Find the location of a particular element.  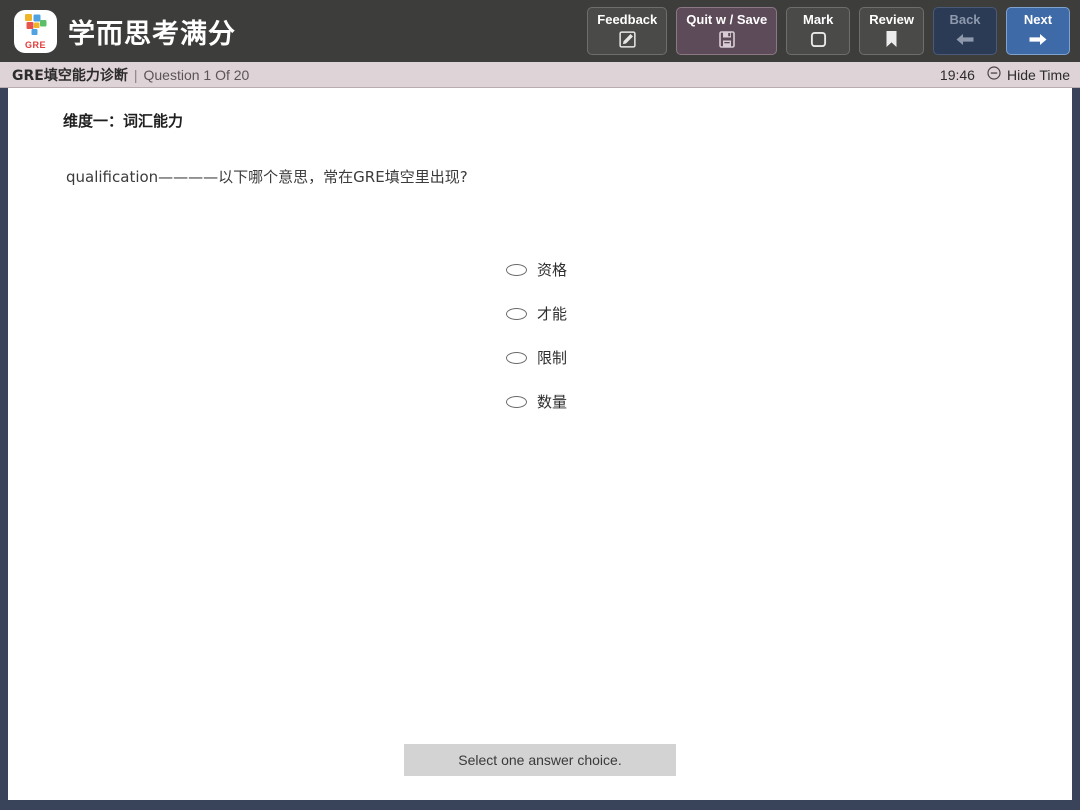

mark-button: Mark is located at coordinates (818, 31).